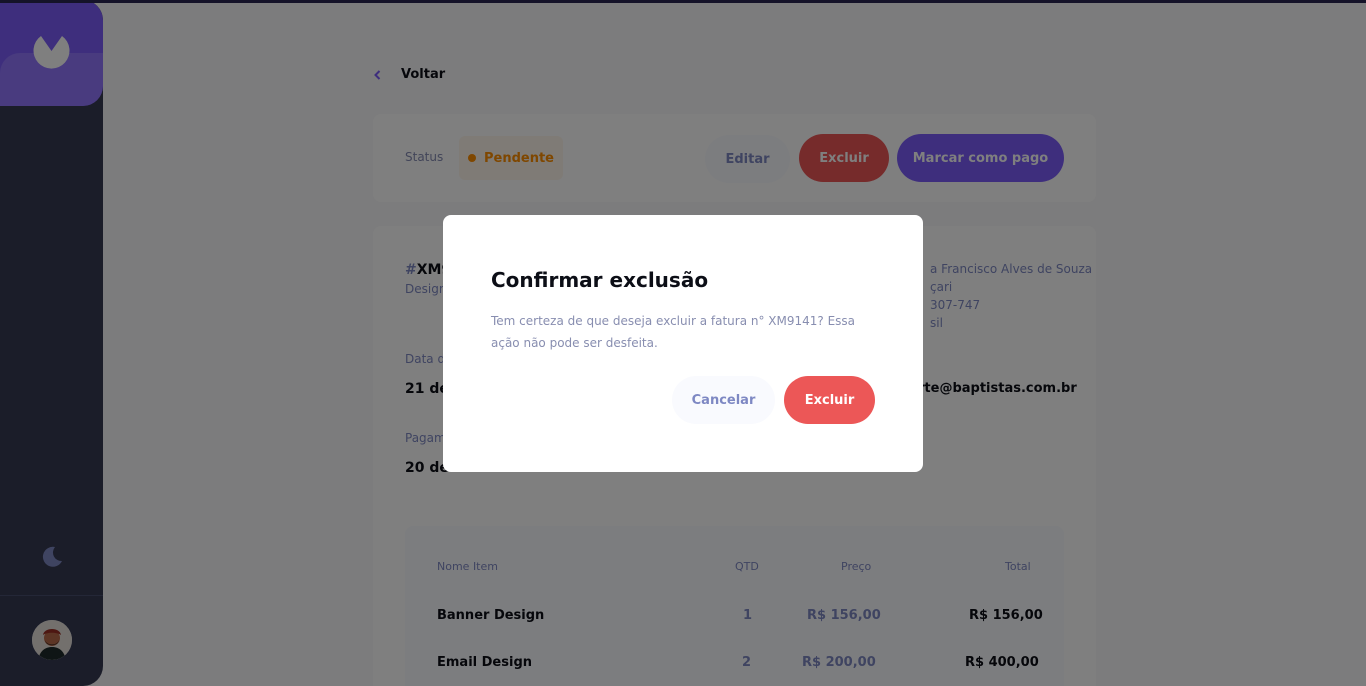 The image size is (1366, 686). I want to click on confirm-delete-button: Excluir, so click(829, 400).